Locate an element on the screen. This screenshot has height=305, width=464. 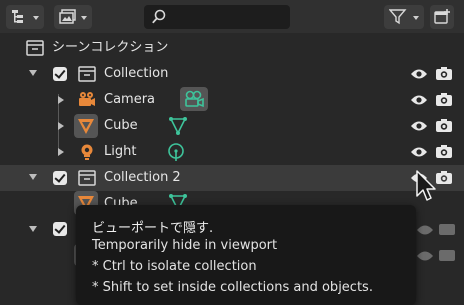
tree-row-light: Light is located at coordinates (232, 152).